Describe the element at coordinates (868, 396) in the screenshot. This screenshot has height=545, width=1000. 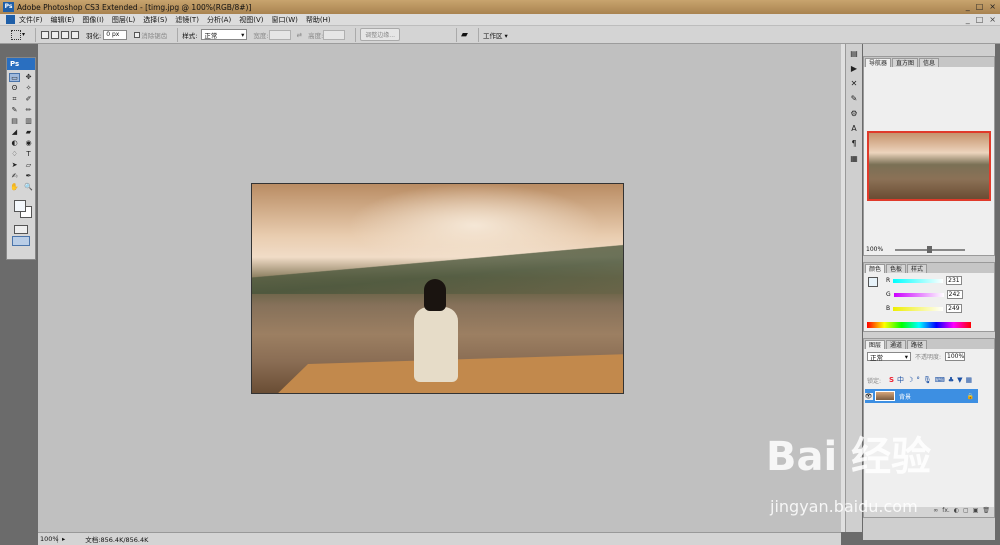
I see `layer-visibility-eye-icon: 👁` at that location.